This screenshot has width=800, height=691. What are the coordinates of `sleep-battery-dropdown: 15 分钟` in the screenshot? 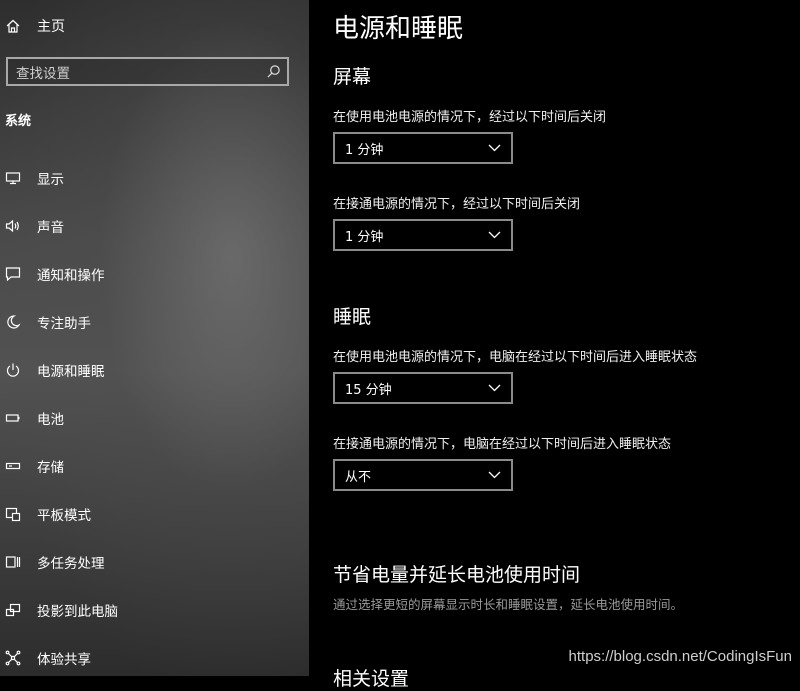 It's located at (423, 388).